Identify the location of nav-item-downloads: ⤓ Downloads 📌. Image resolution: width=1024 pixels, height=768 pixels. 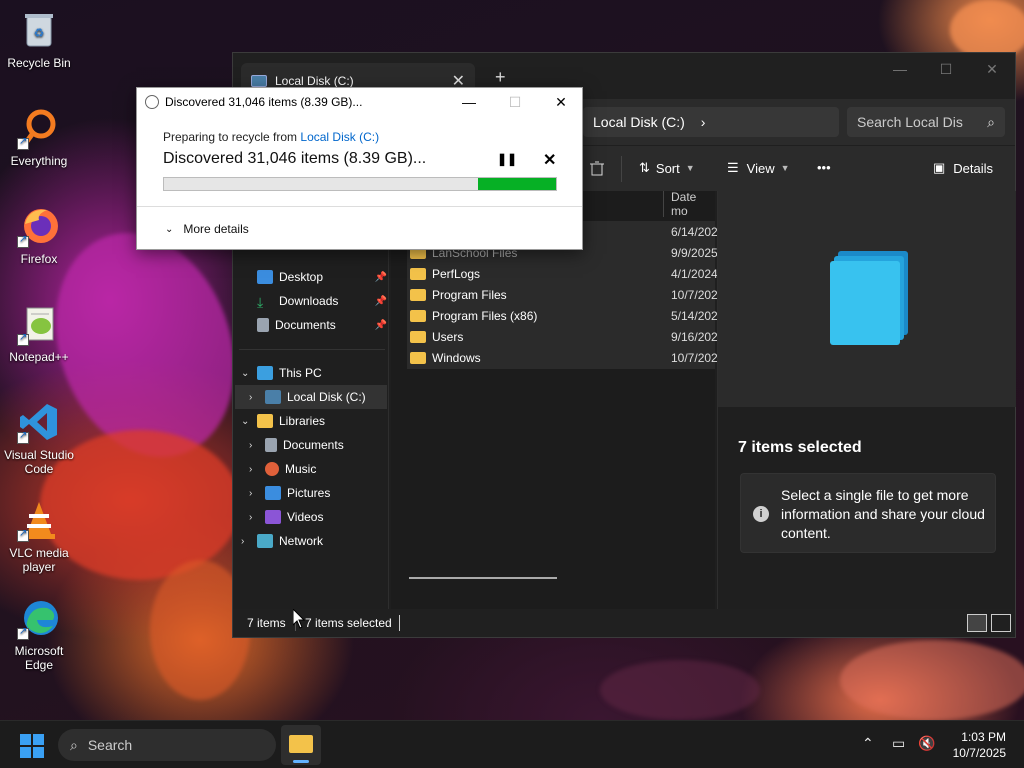
(322, 301).